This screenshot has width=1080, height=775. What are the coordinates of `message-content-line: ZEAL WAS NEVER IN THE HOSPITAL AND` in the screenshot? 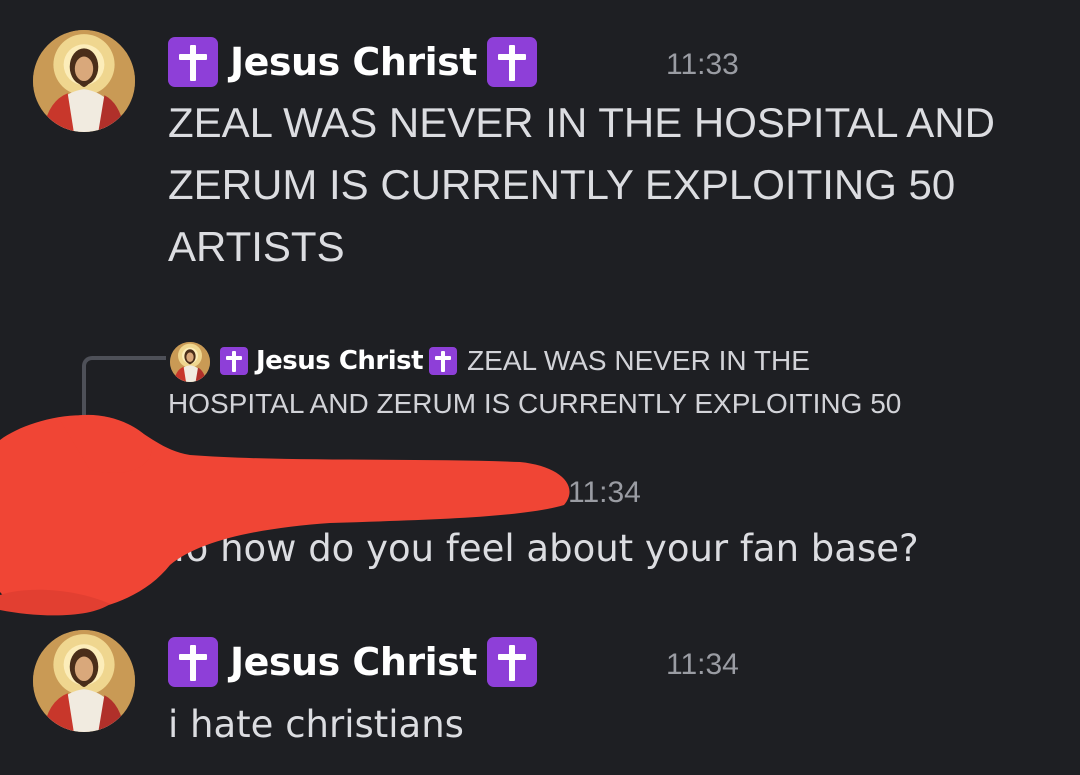 It's located at (581, 122).